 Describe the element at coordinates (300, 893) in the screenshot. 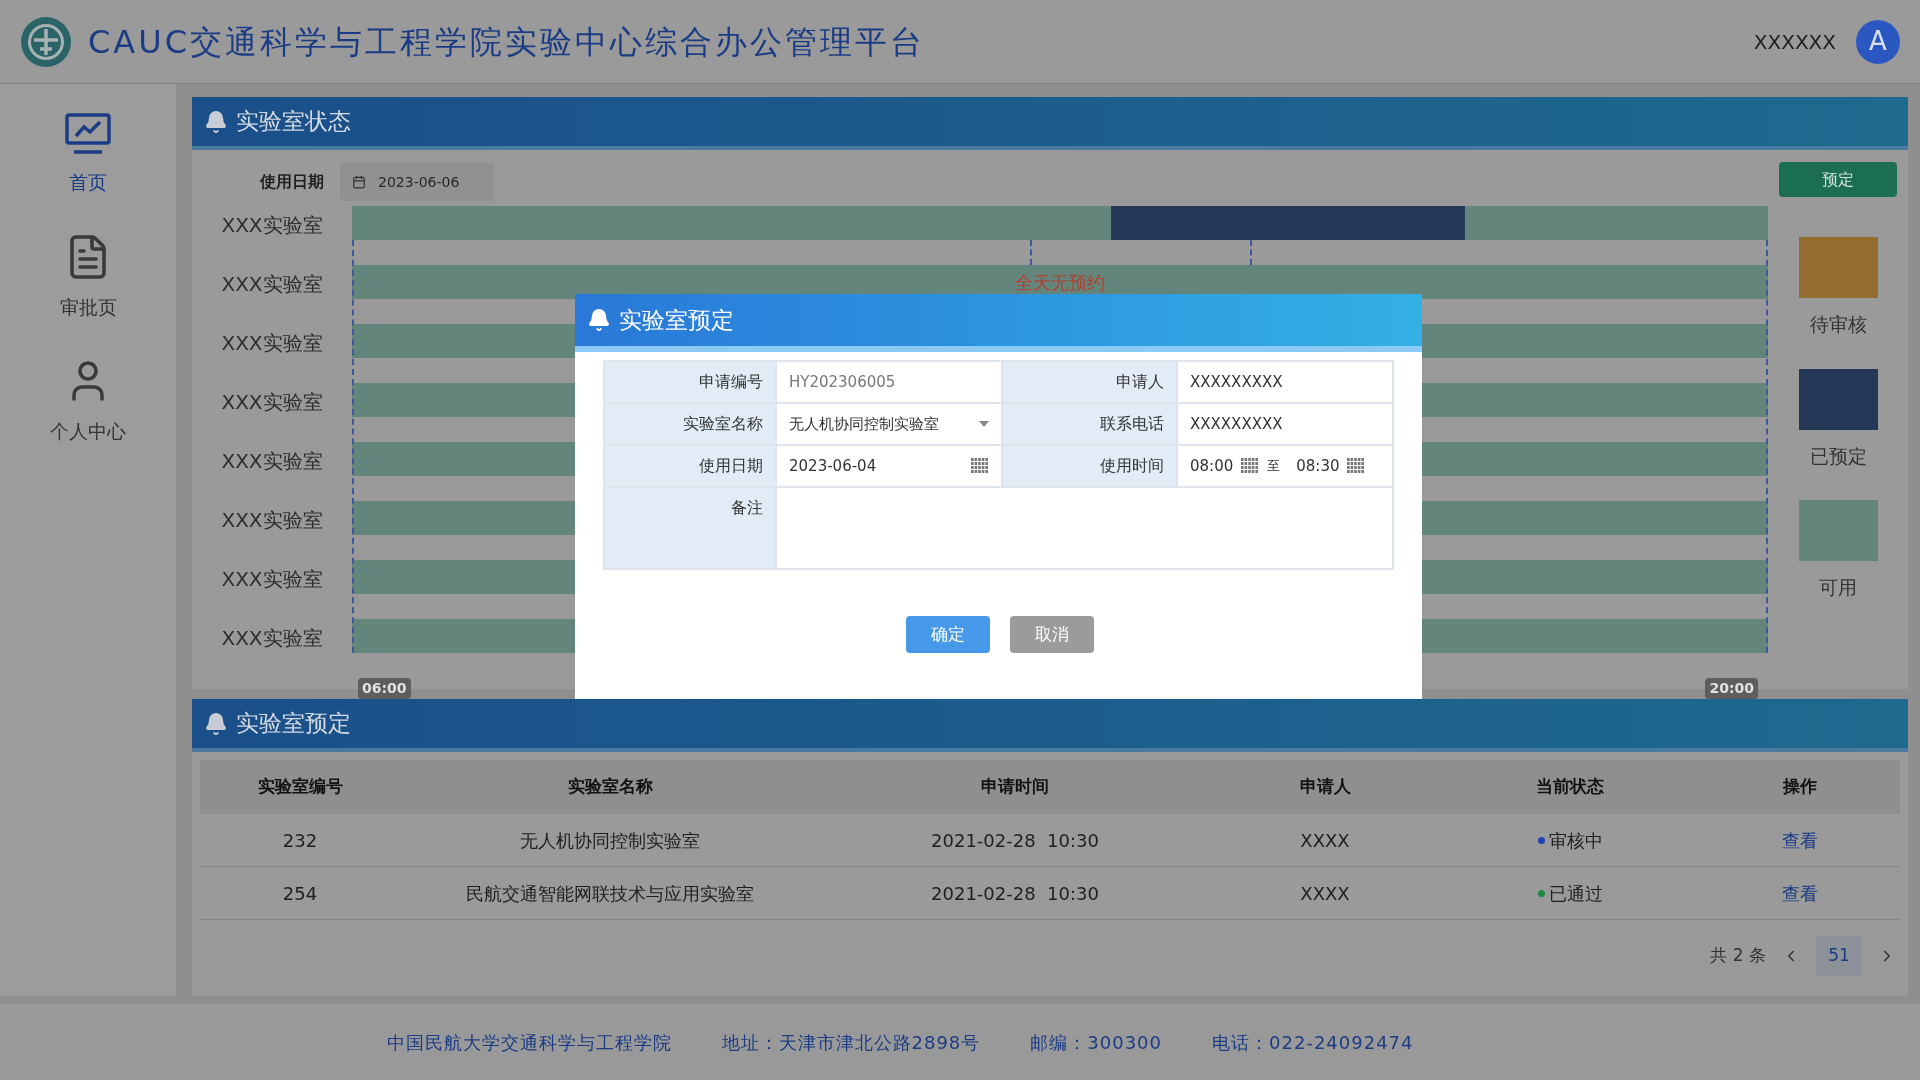

I see `table-cell: 254` at that location.